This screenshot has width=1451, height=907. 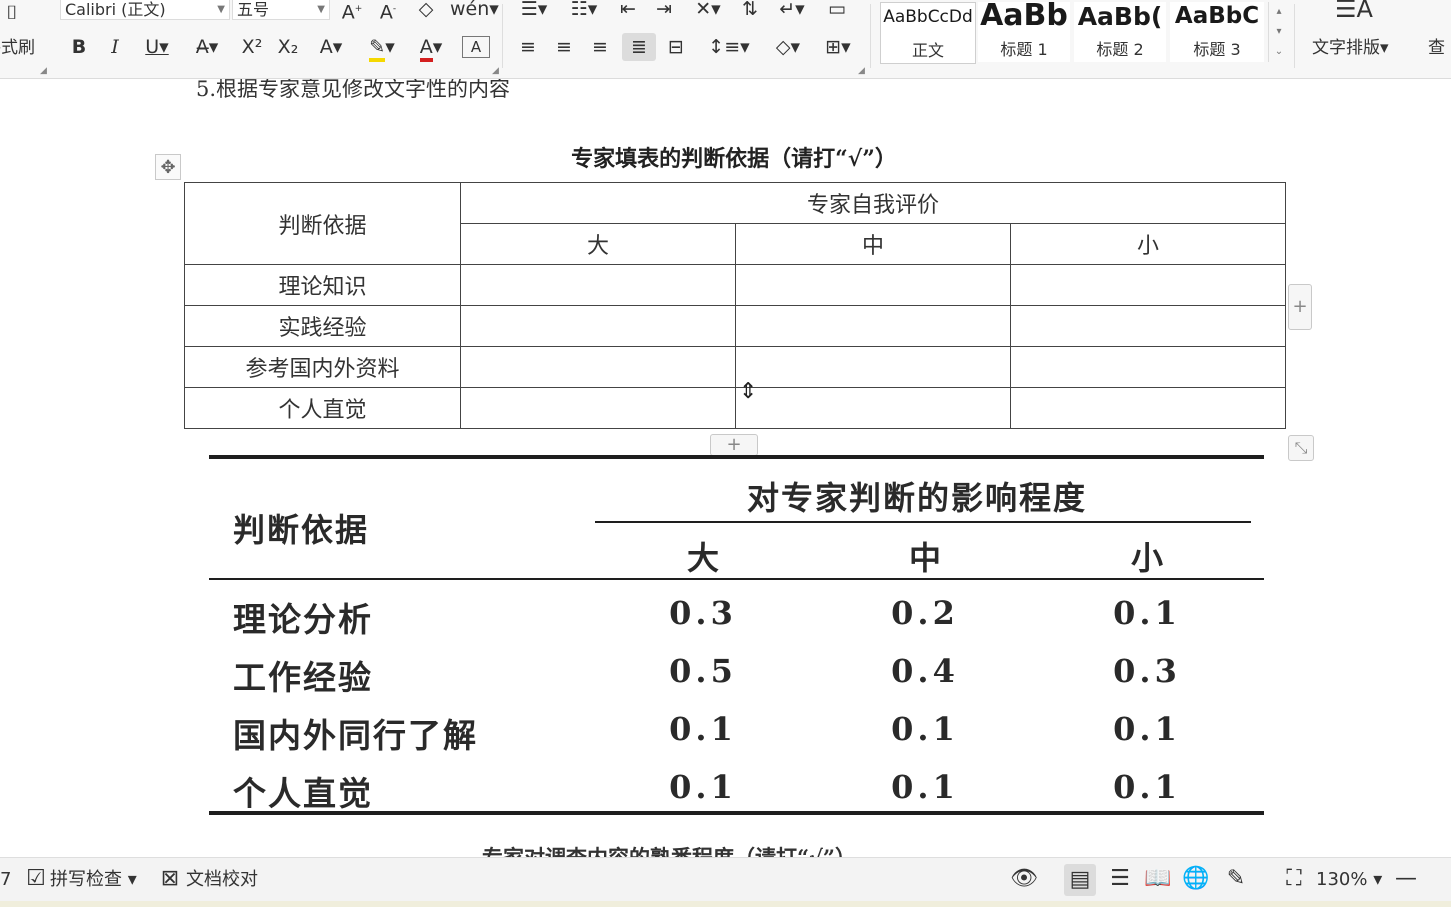 I want to click on grow-font-icon: A+, so click(x=352, y=11).